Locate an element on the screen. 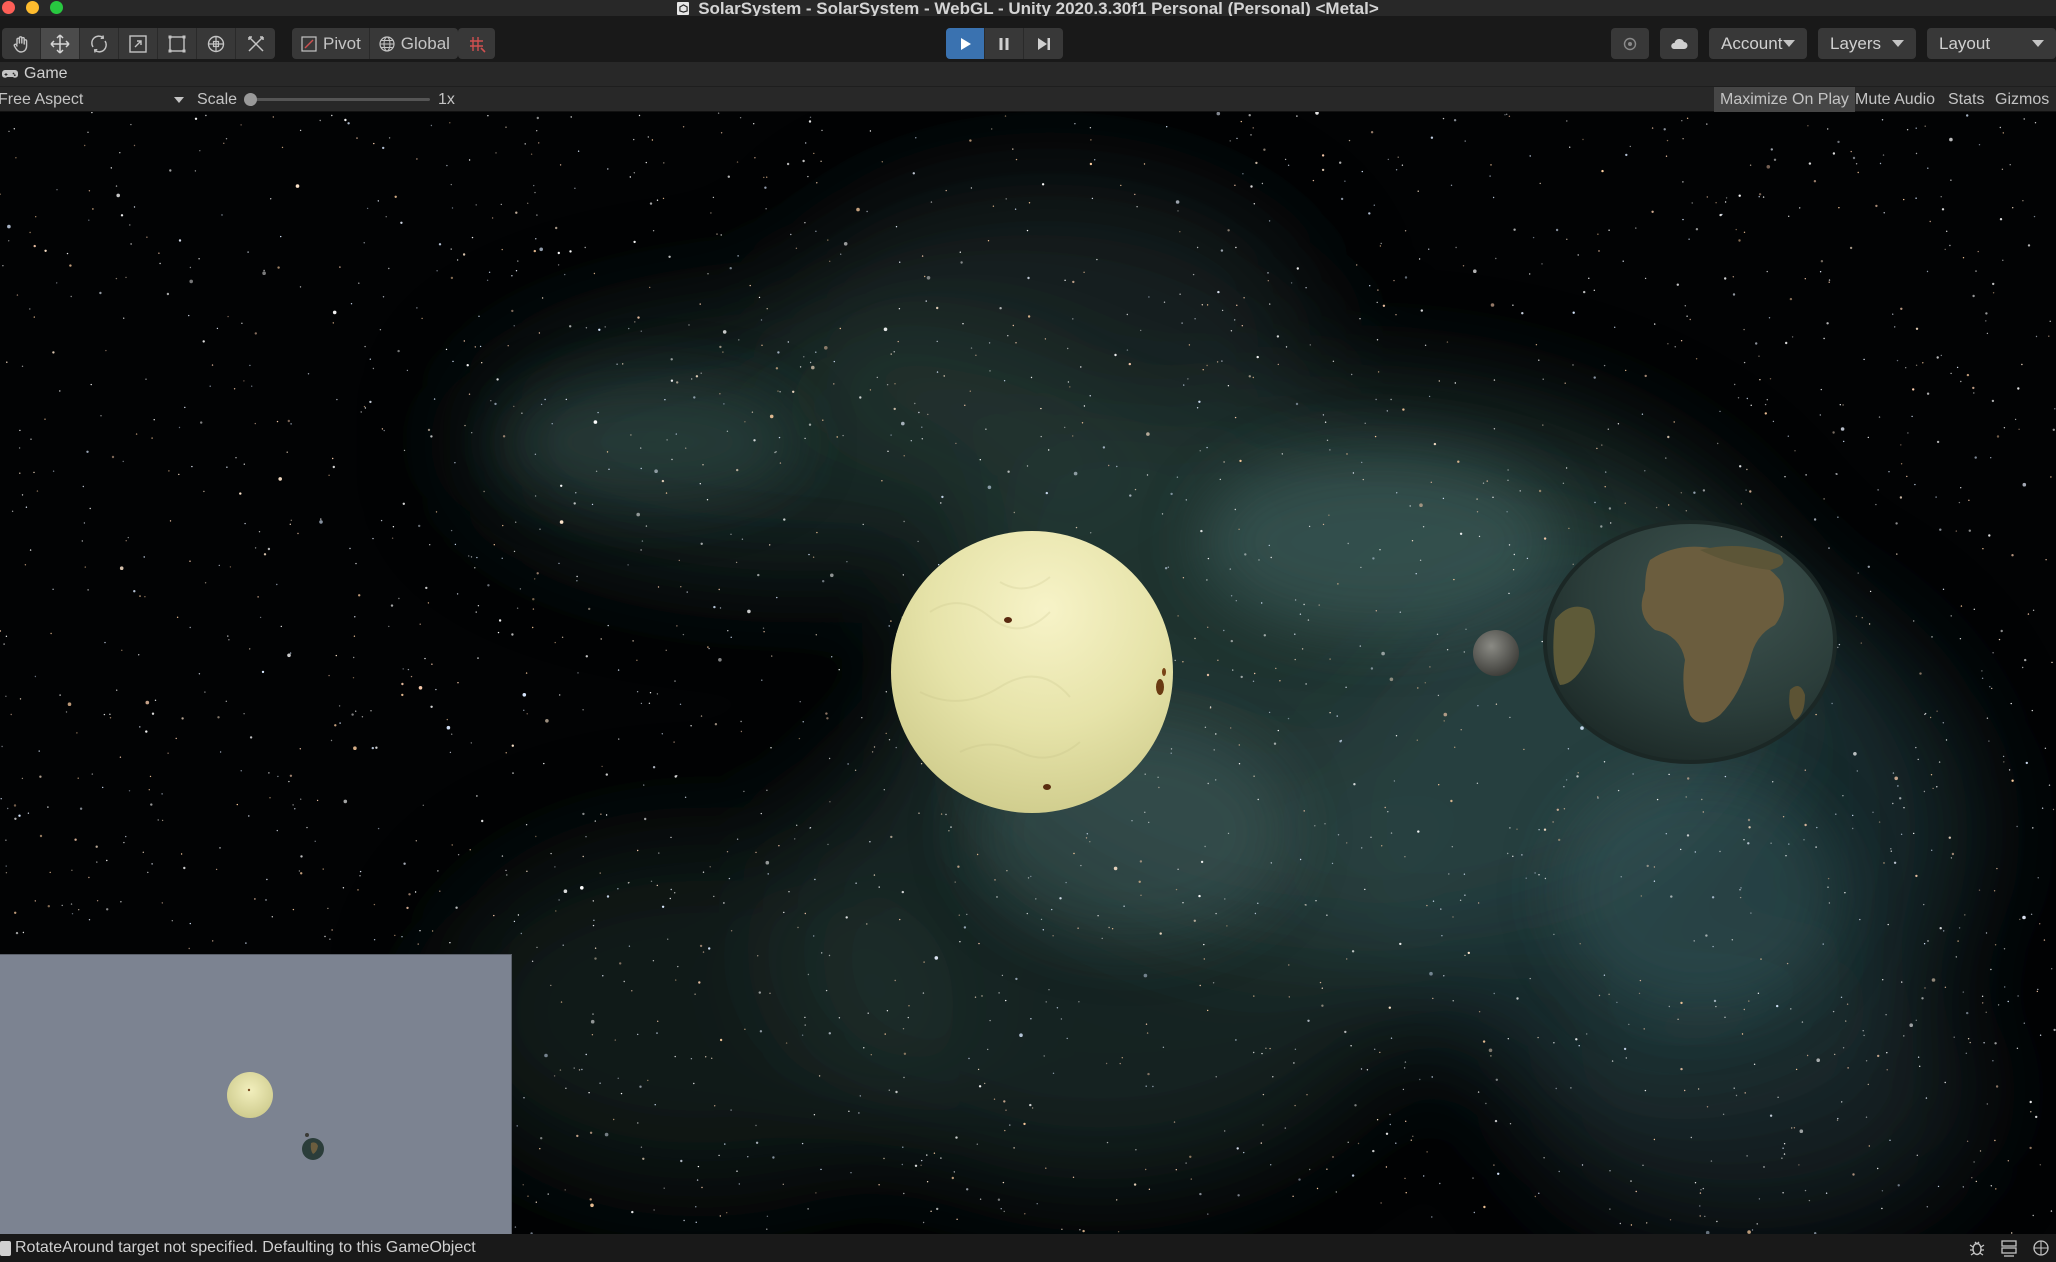  handle-mode-group: Pivot Global is located at coordinates (375, 43).